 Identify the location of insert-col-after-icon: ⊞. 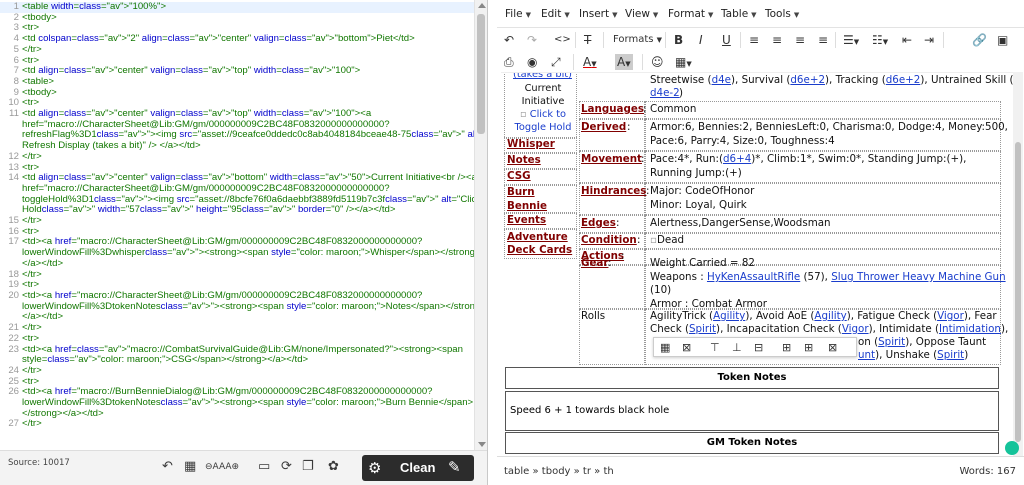
(808, 347).